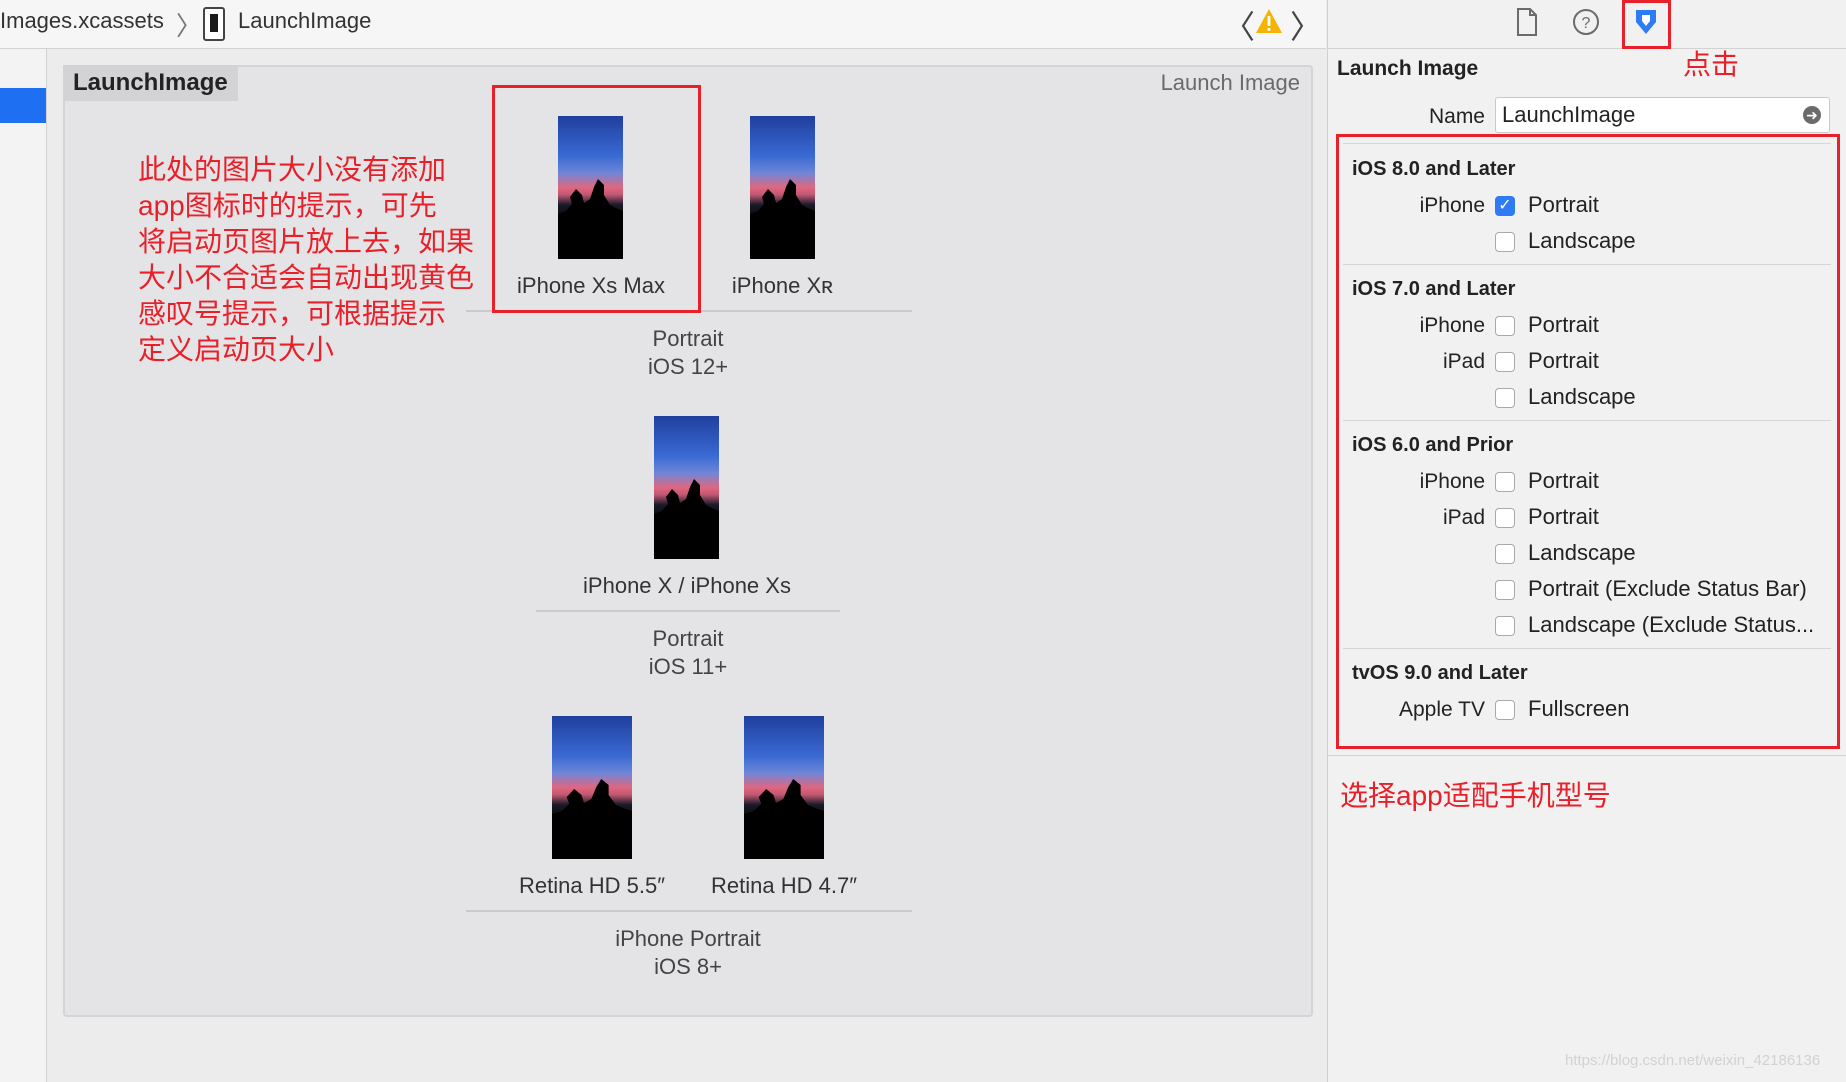  I want to click on group-caption-line: iOS 8+, so click(688, 966).